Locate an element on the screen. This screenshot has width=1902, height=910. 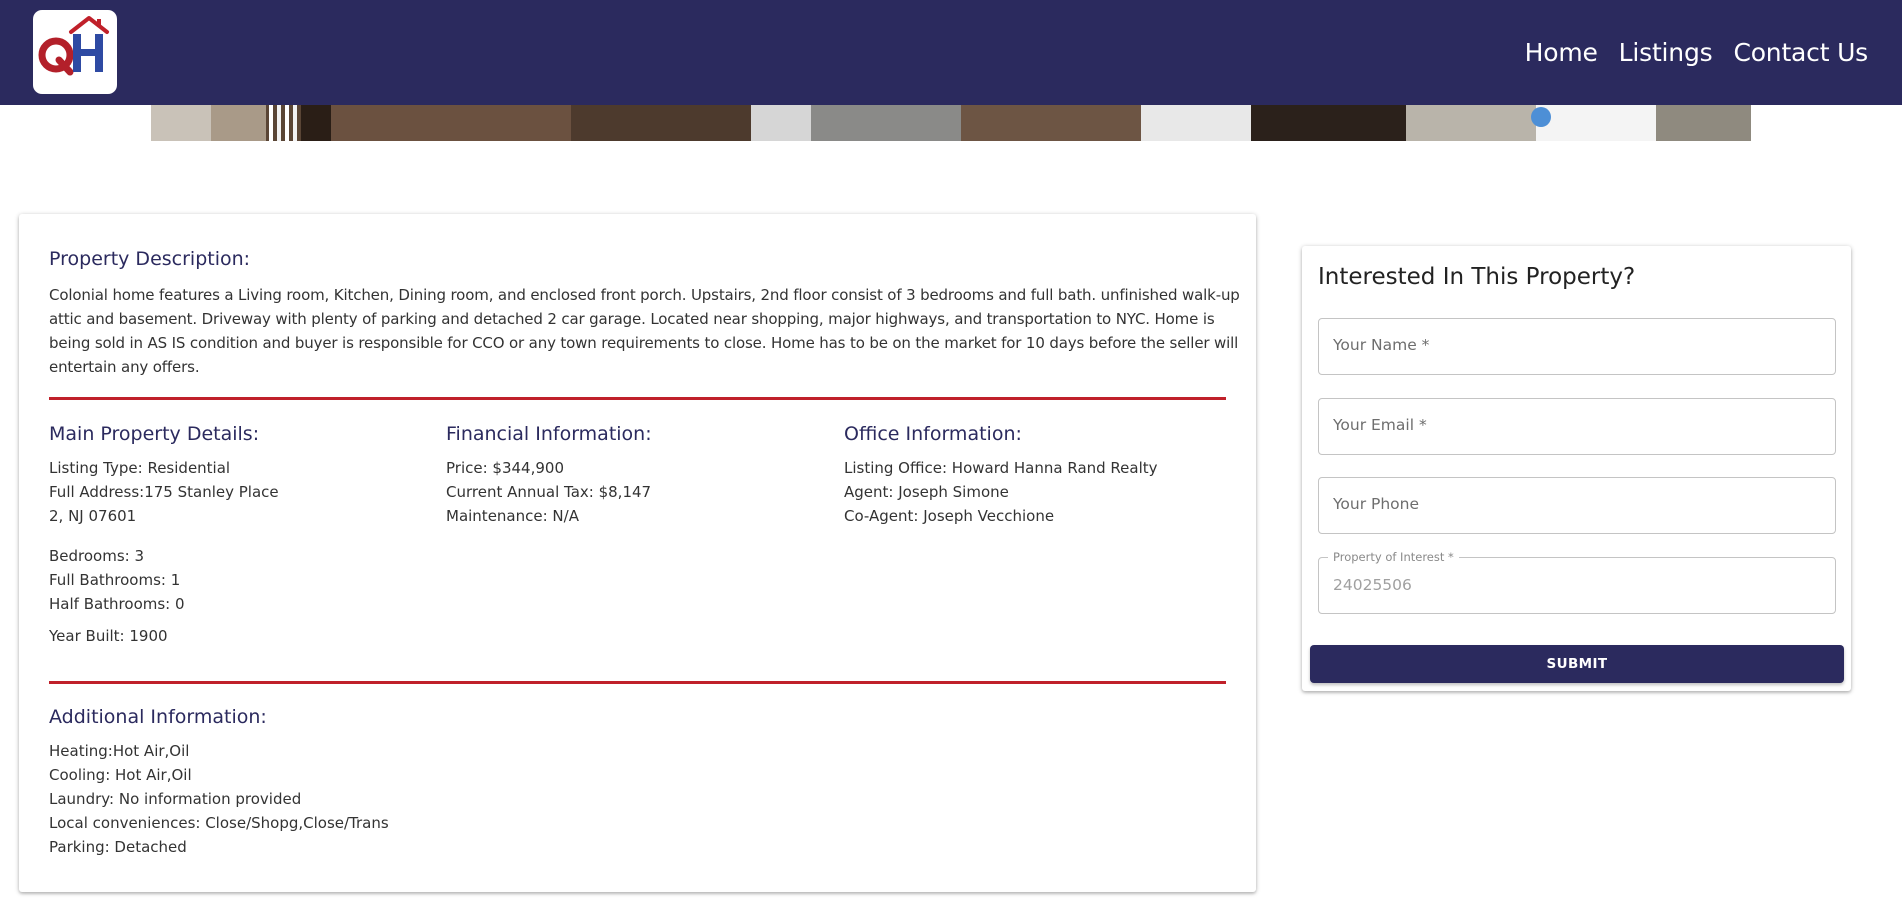
name-field: Your Name * is located at coordinates (1577, 346).